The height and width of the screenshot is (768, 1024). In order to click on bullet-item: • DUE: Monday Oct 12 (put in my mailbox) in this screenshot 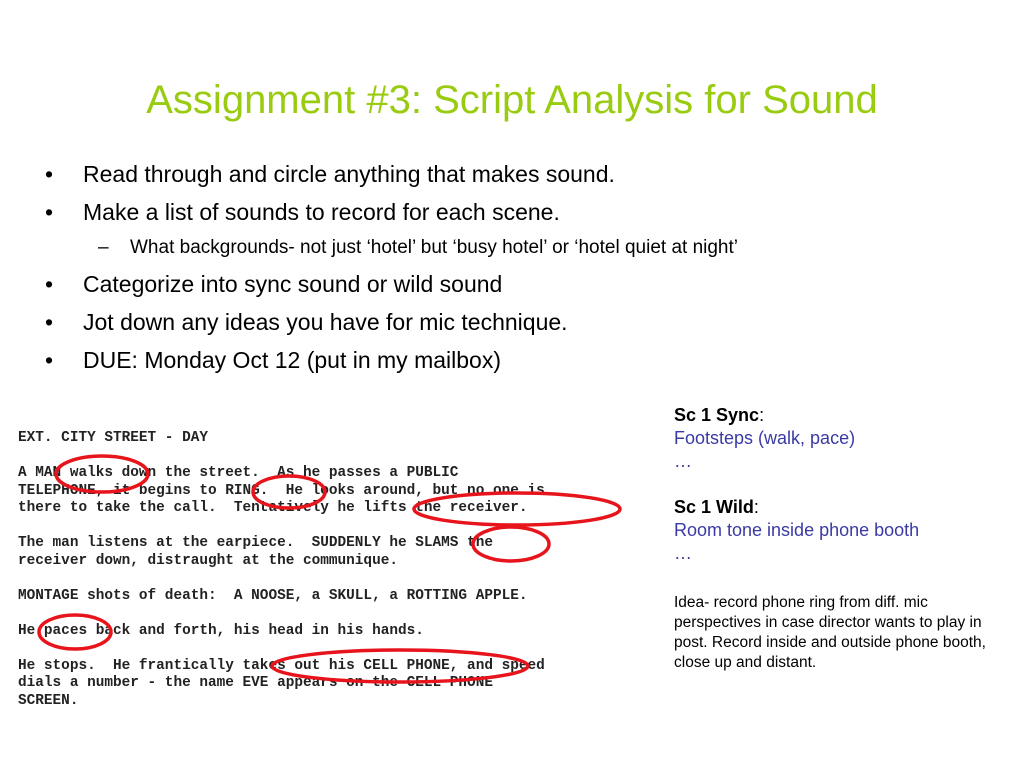, I will do `click(480, 360)`.